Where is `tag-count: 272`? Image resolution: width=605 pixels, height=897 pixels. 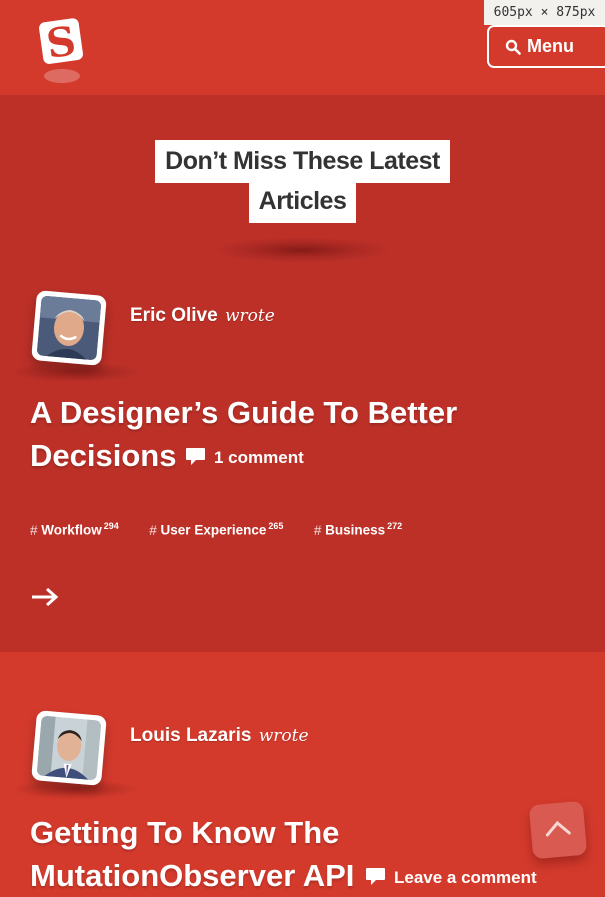 tag-count: 272 is located at coordinates (395, 526).